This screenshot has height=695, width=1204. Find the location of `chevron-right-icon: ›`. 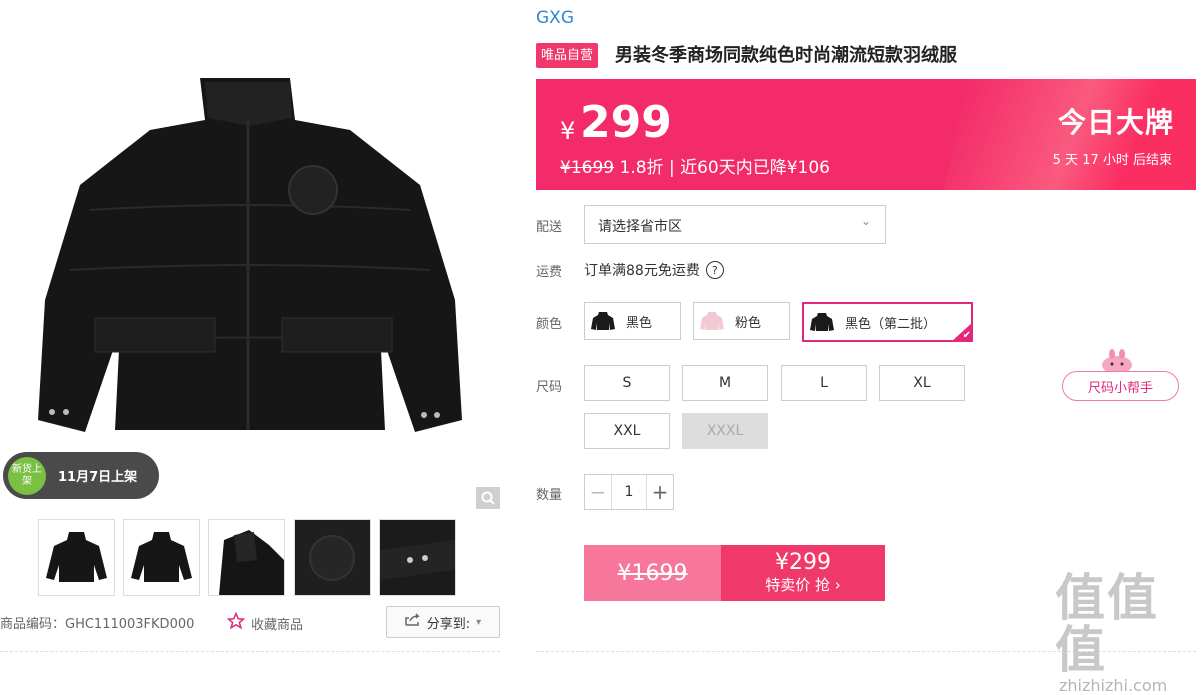

chevron-right-icon: › is located at coordinates (837, 585).